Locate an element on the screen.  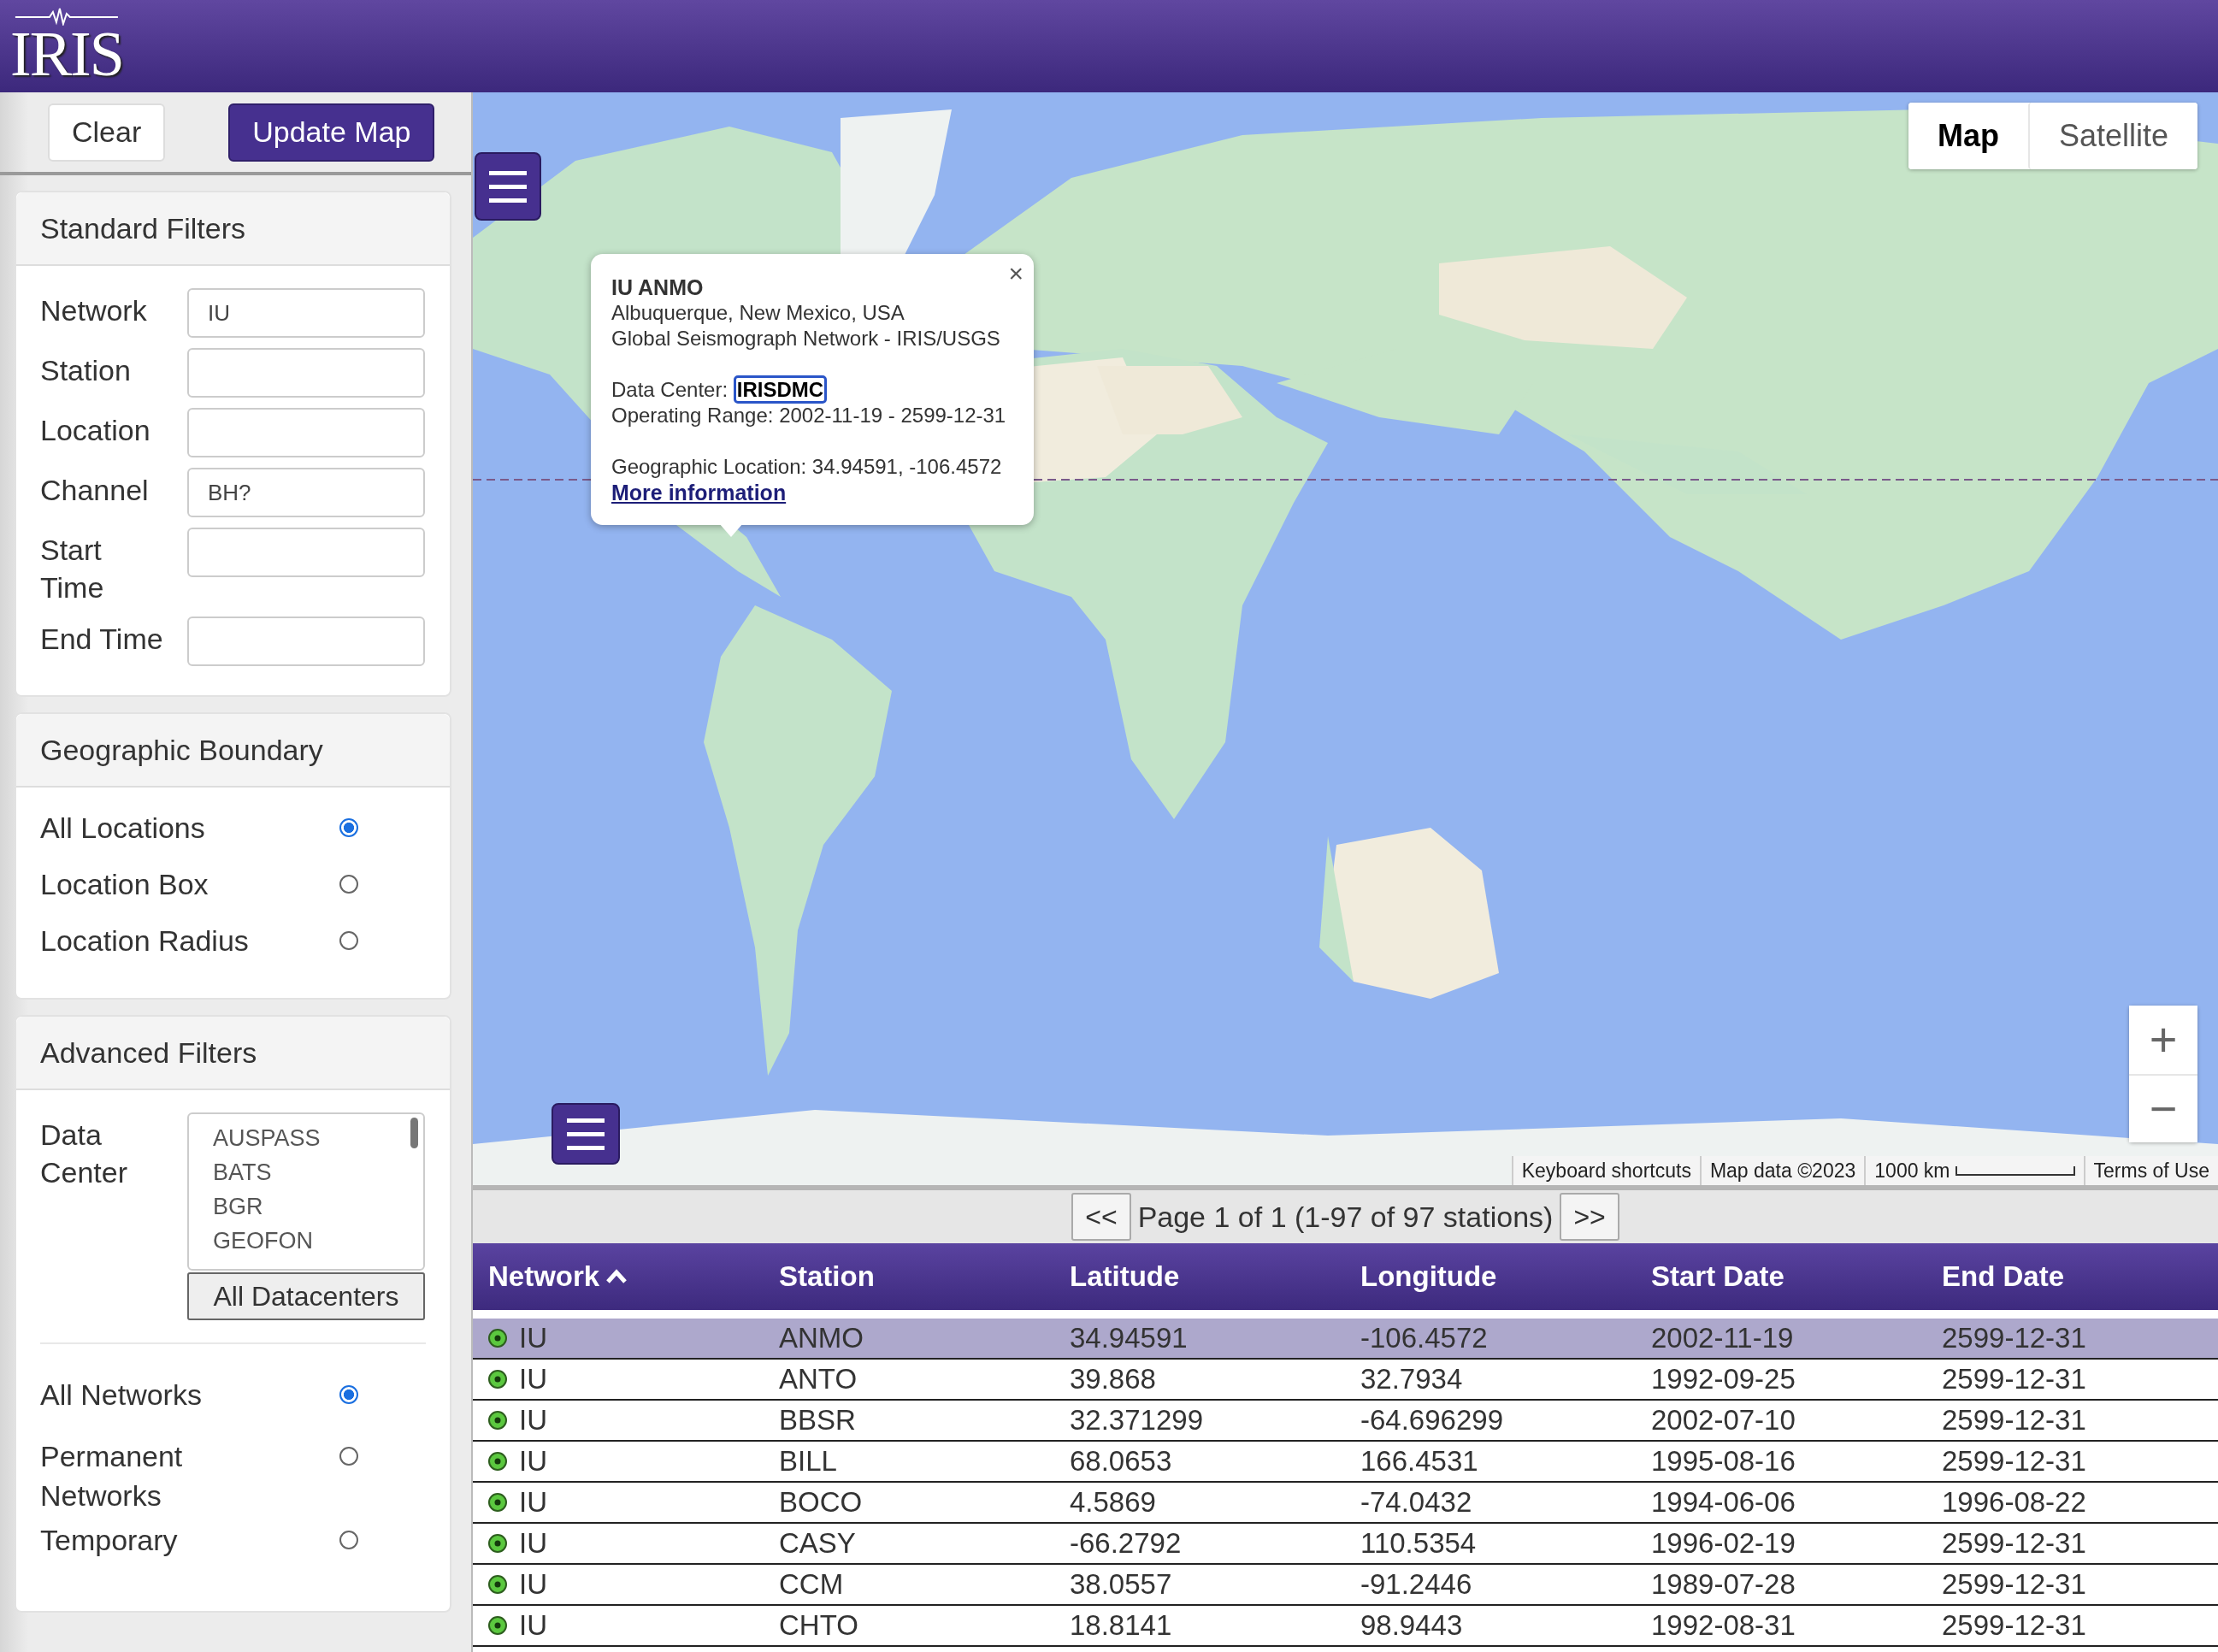
field-label: Data Center is located at coordinates (84, 1154).